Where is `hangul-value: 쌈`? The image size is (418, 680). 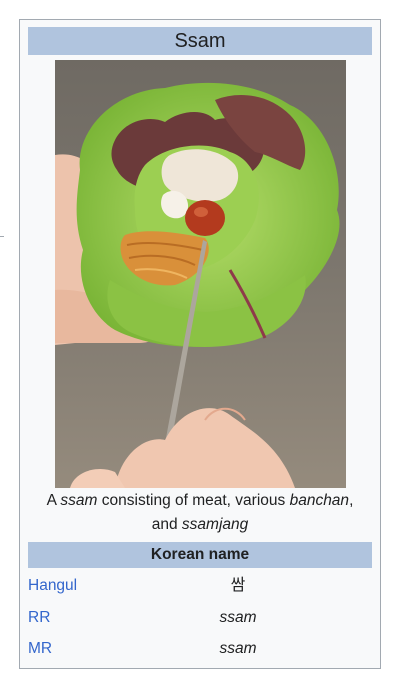
hangul-value: 쌈 is located at coordinates (238, 585).